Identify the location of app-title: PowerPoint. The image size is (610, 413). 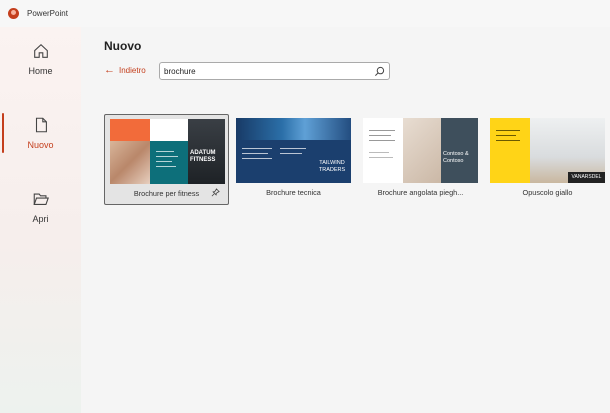
(47, 13).